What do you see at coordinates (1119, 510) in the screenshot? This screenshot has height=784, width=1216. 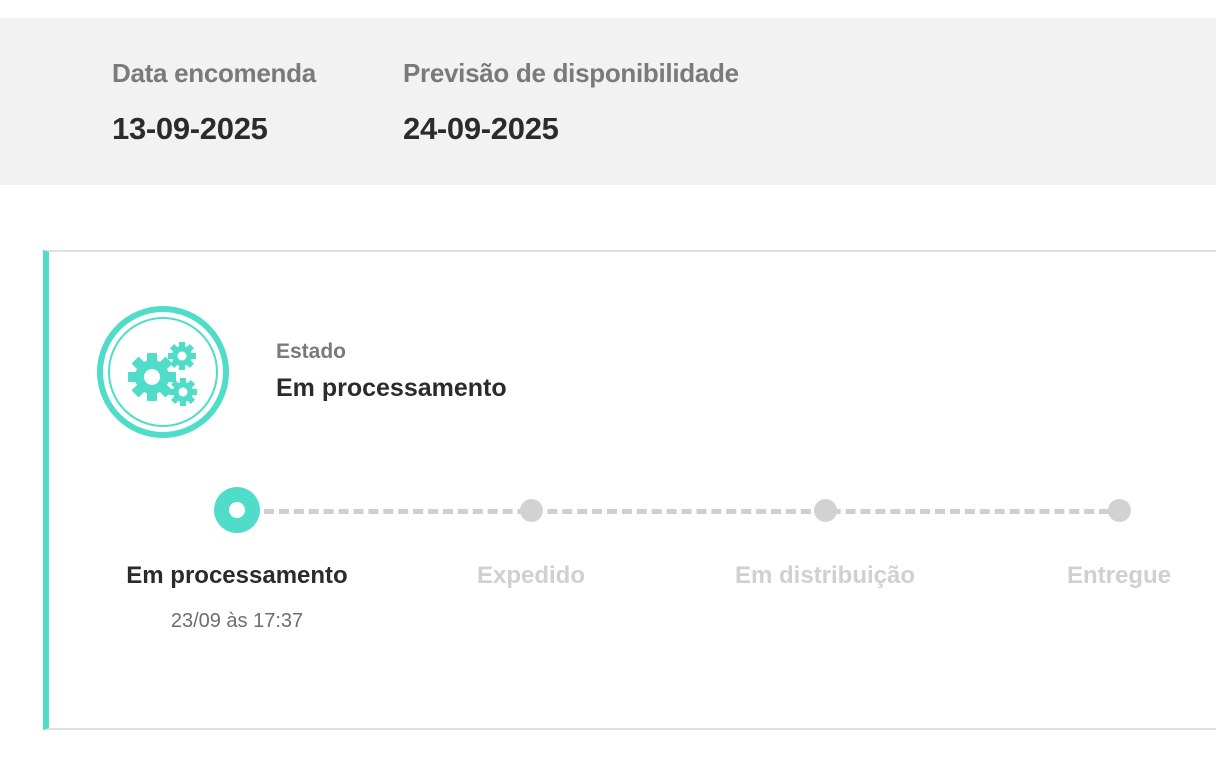 I see `step-dot-entregue` at bounding box center [1119, 510].